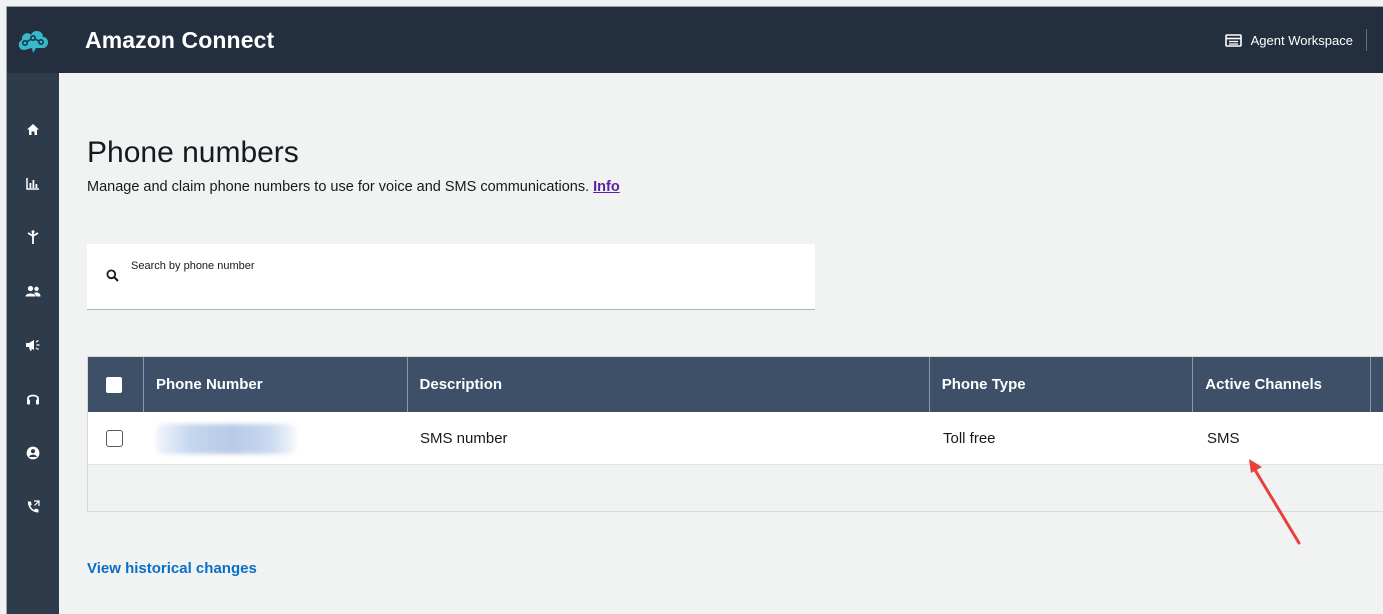 The height and width of the screenshot is (614, 1383). I want to click on headset-icon, so click(33, 399).